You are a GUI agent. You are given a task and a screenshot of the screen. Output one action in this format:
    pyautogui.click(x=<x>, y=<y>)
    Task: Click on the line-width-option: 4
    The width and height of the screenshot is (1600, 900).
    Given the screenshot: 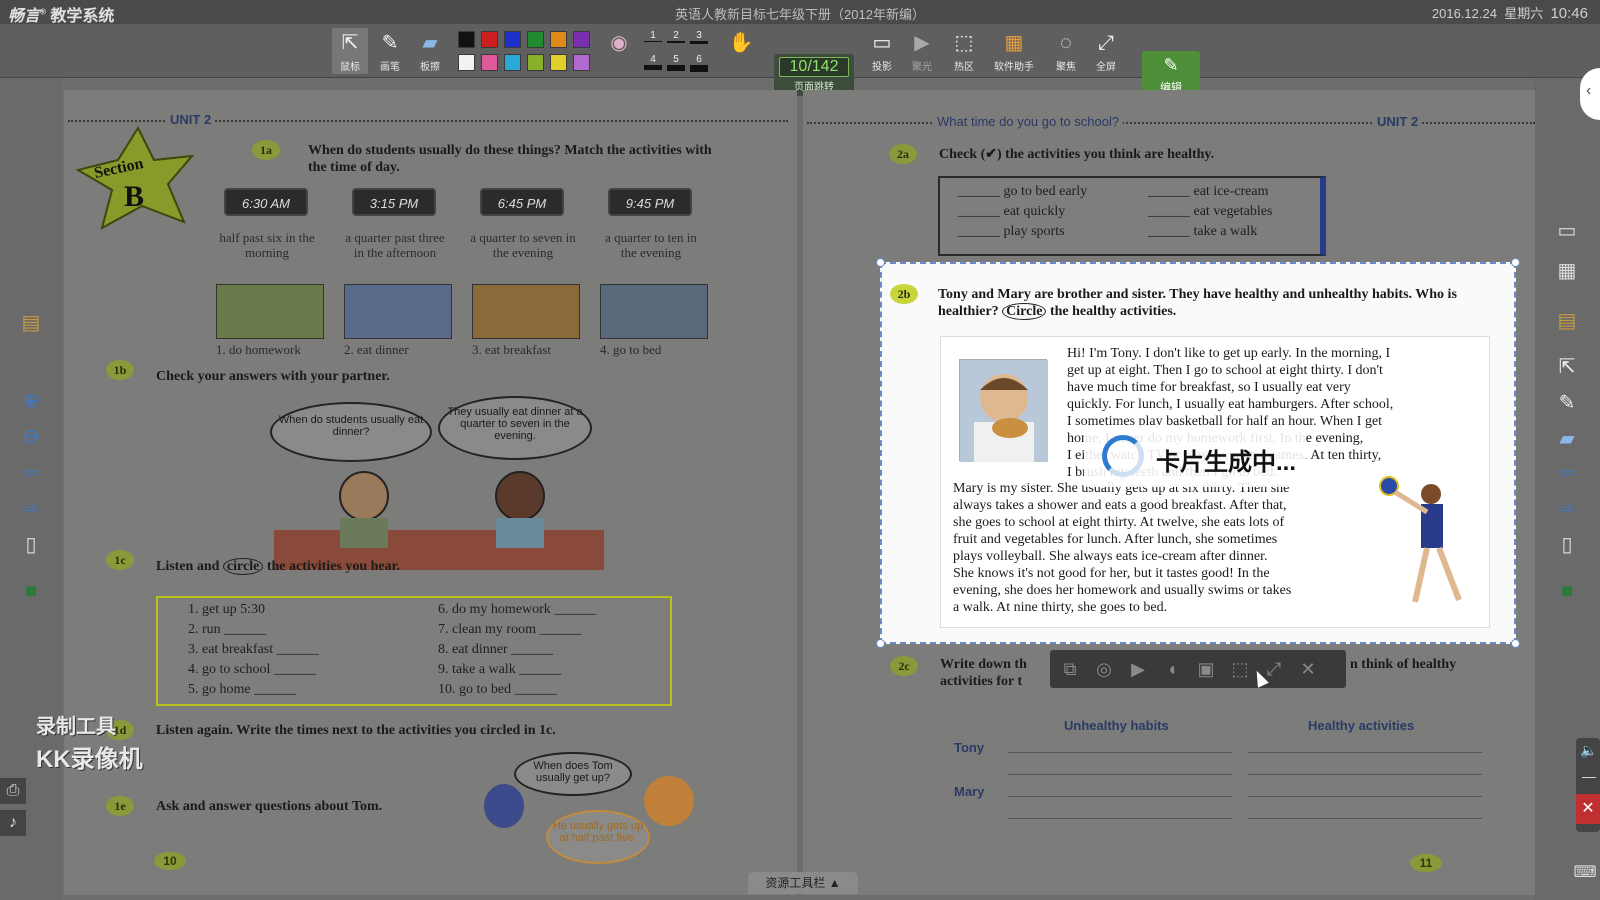 What is the action you would take?
    pyautogui.click(x=653, y=62)
    